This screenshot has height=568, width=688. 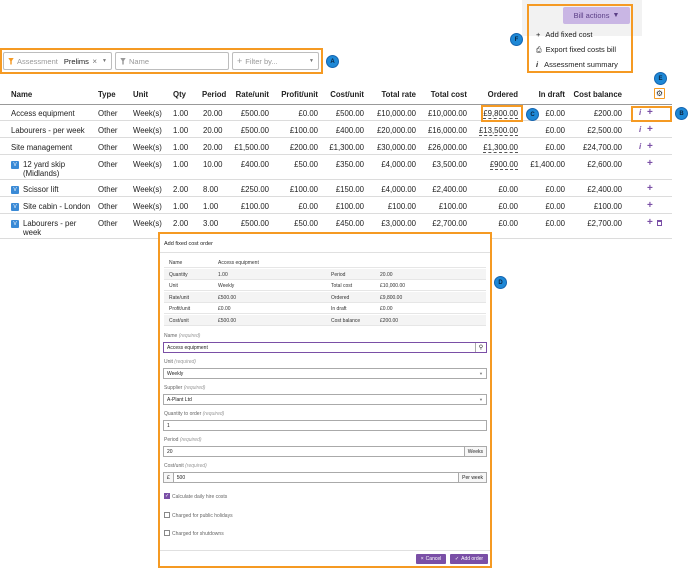 I want to click on column-header-type: Type, so click(x=107, y=94).